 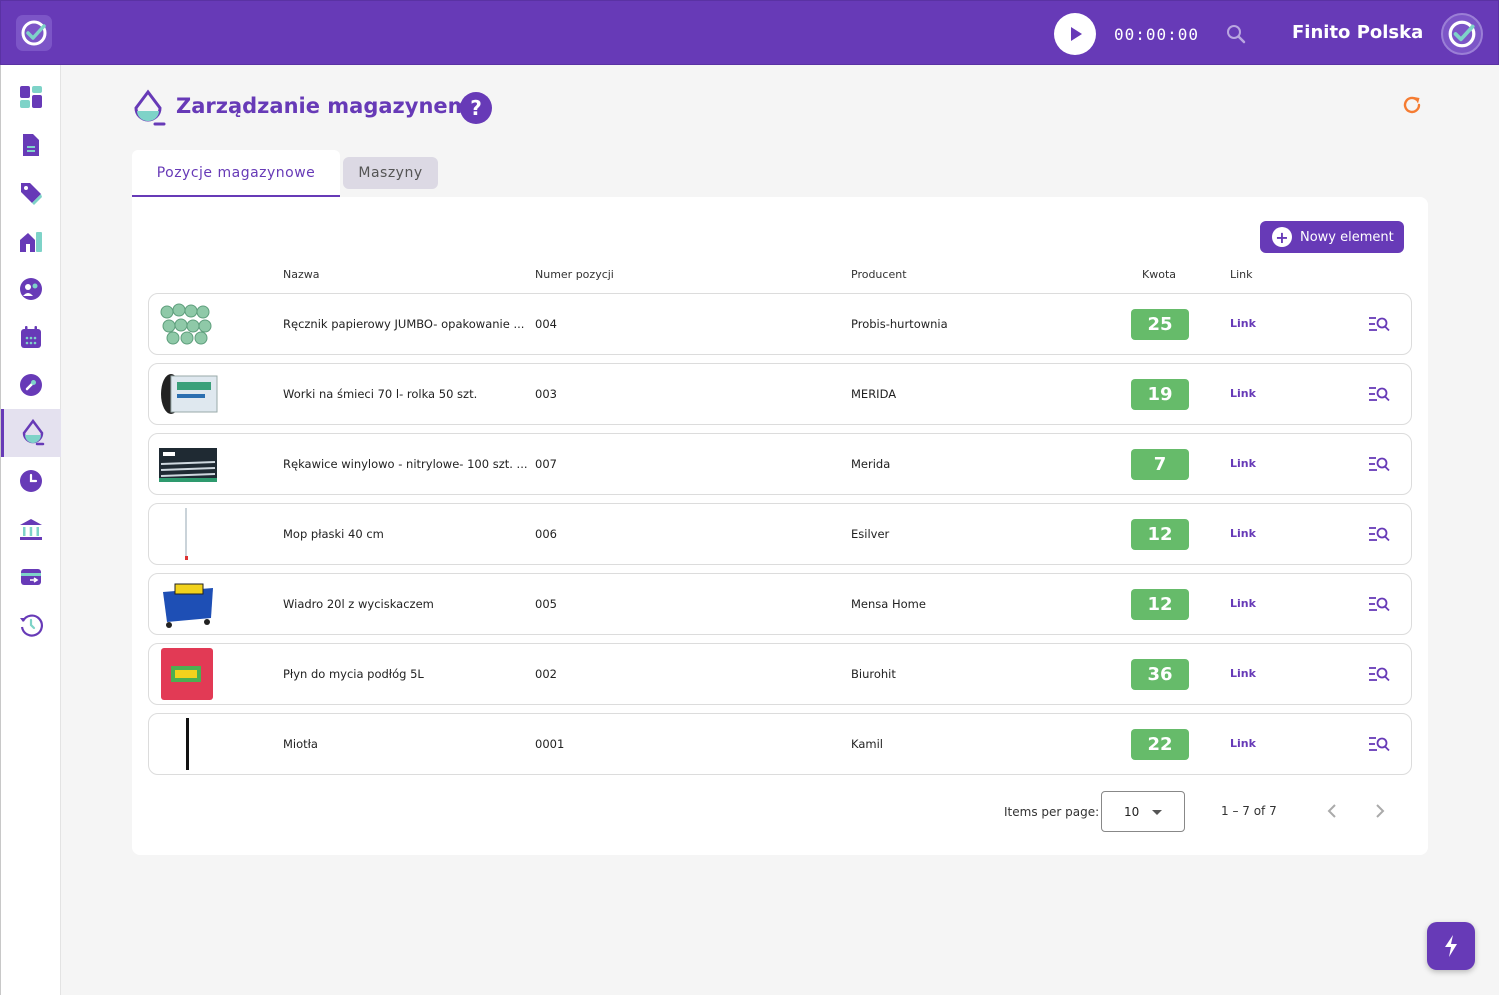 What do you see at coordinates (1451, 946) in the screenshot?
I see `quick-action-button` at bounding box center [1451, 946].